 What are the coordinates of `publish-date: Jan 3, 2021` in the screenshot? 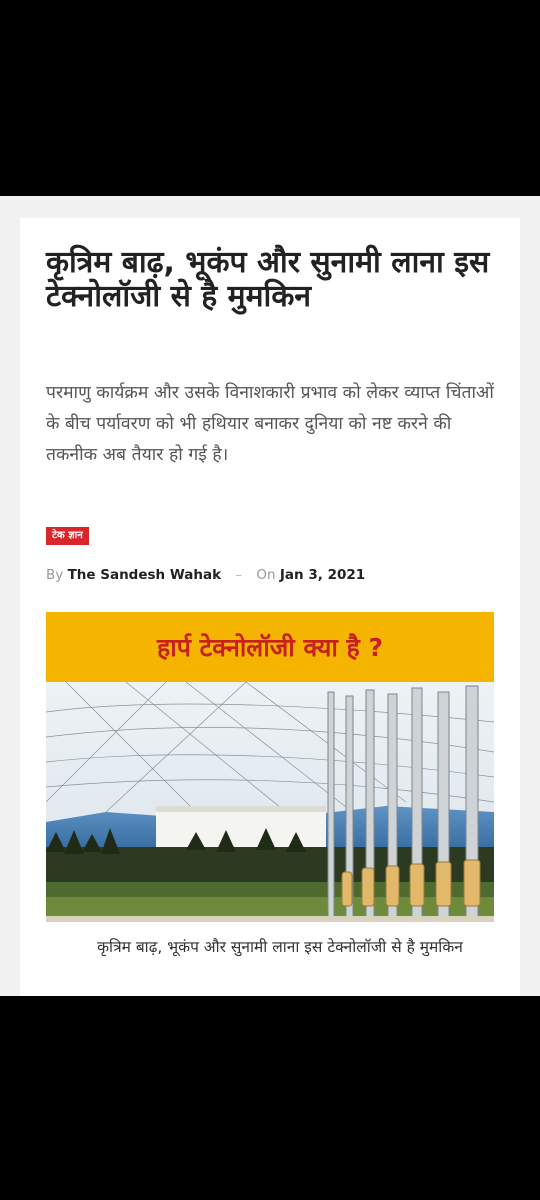 It's located at (322, 575).